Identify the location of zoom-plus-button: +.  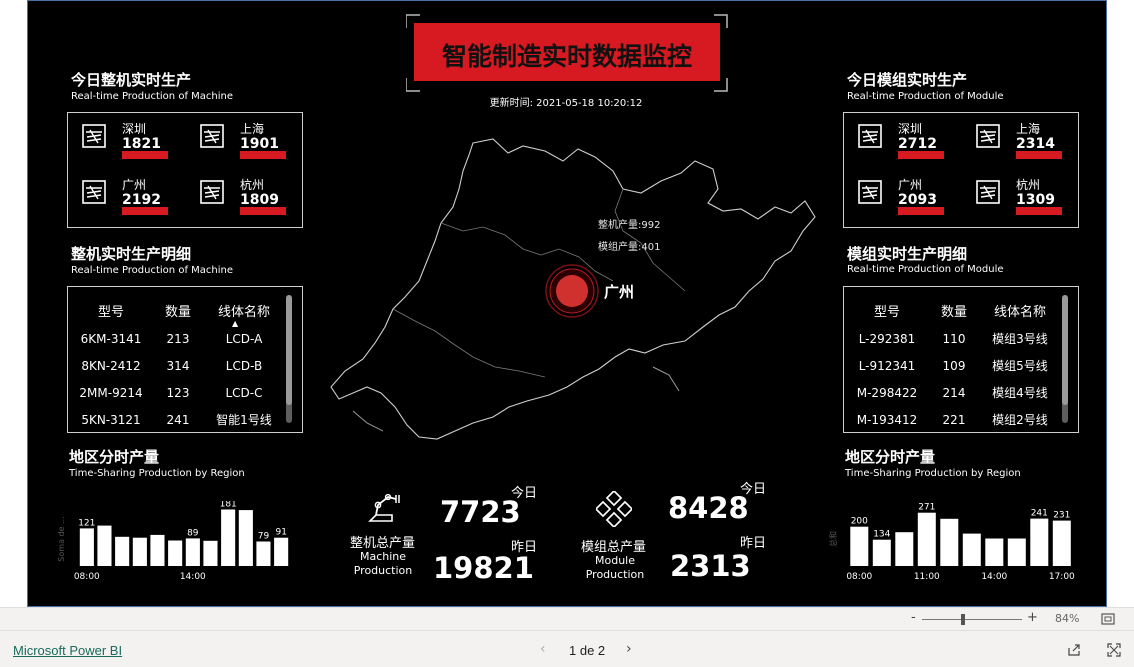
(1032, 617).